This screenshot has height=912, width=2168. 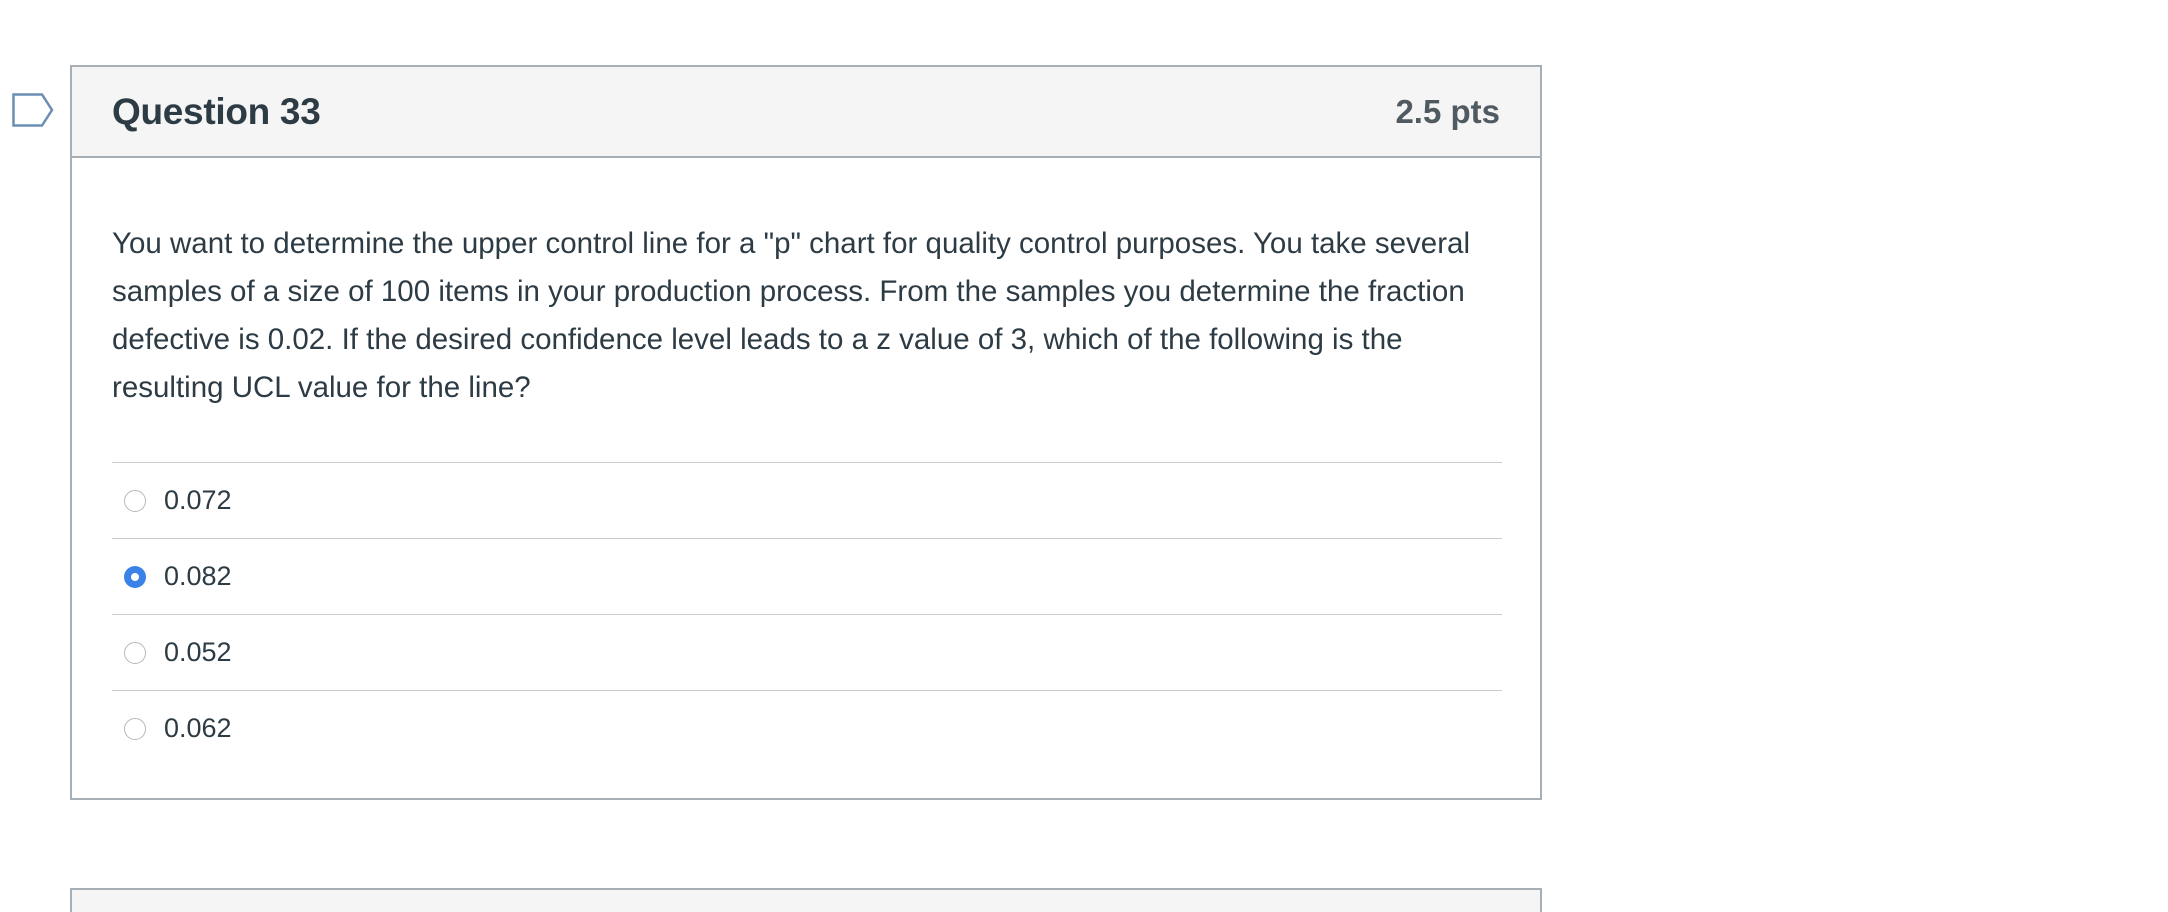 I want to click on answer-option: 0.082, so click(x=807, y=576).